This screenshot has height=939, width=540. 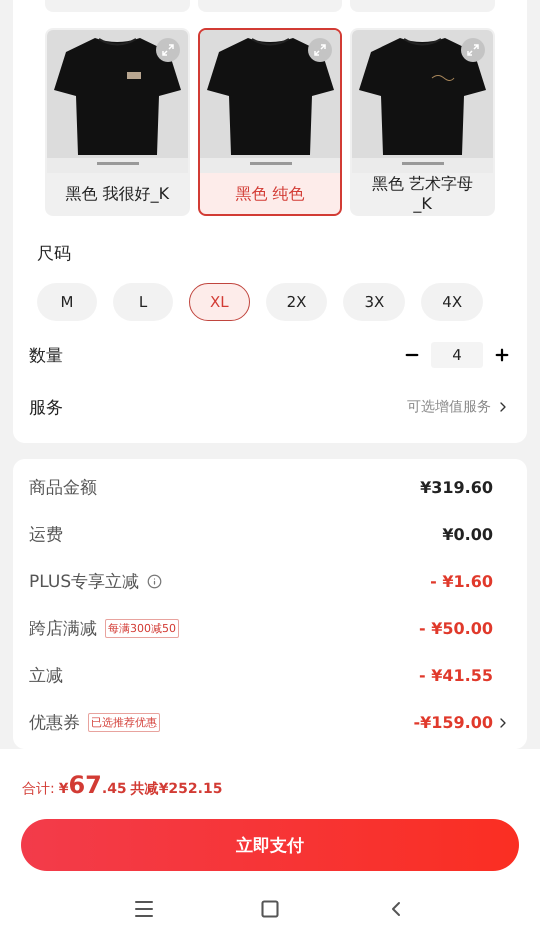 I want to click on pay-button: 立即支付, so click(x=270, y=845).